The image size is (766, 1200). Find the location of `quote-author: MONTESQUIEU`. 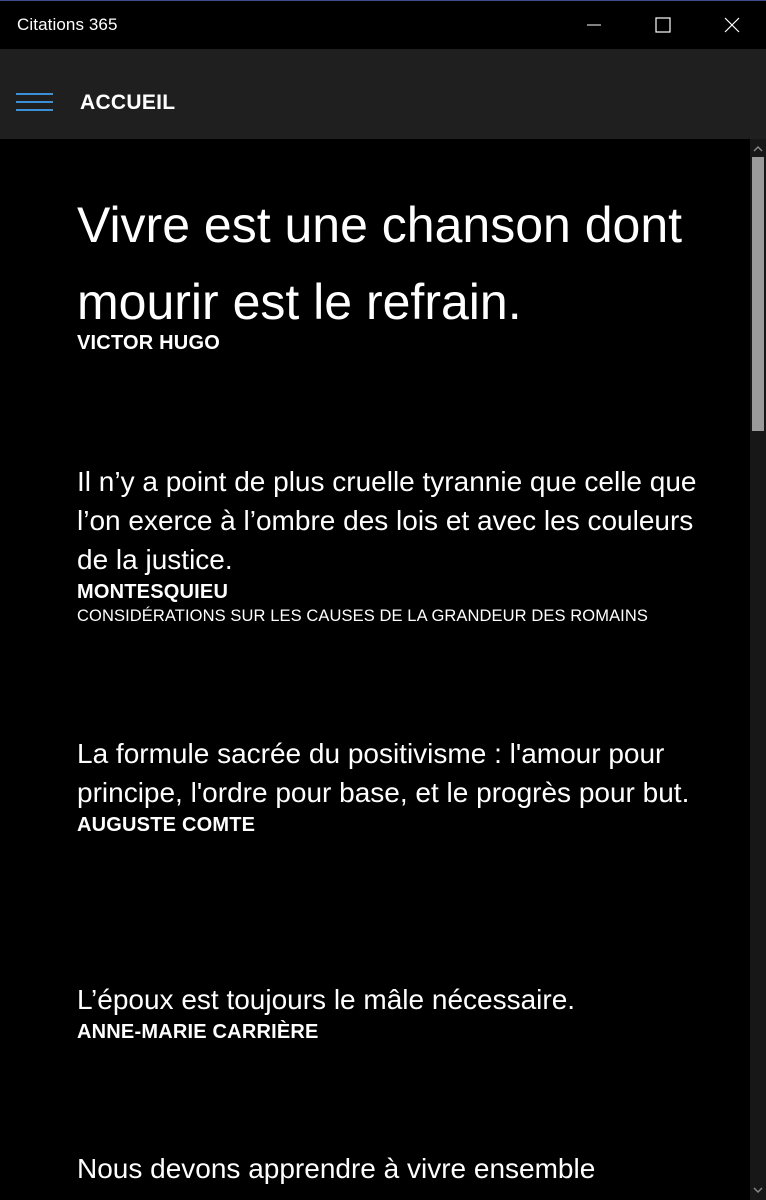

quote-author: MONTESQUIEU is located at coordinates (153, 592).